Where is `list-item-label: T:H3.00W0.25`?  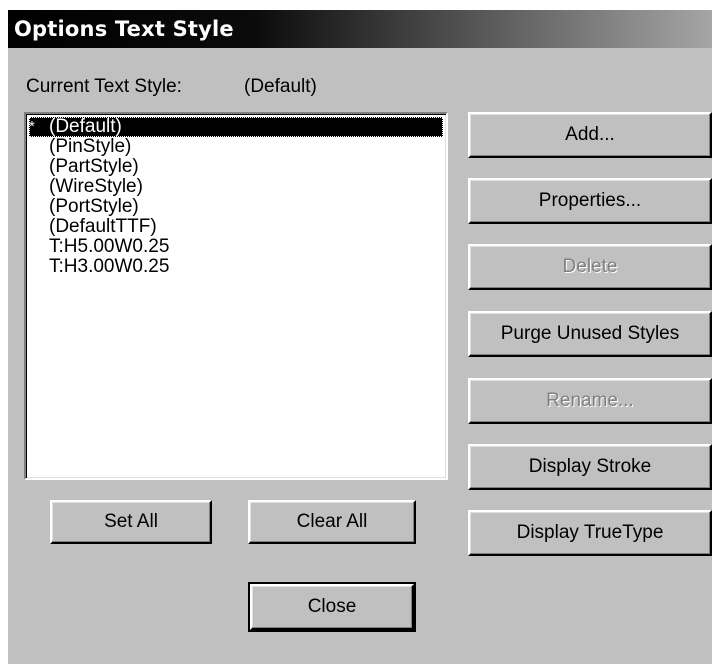 list-item-label: T:H3.00W0.25 is located at coordinates (109, 266).